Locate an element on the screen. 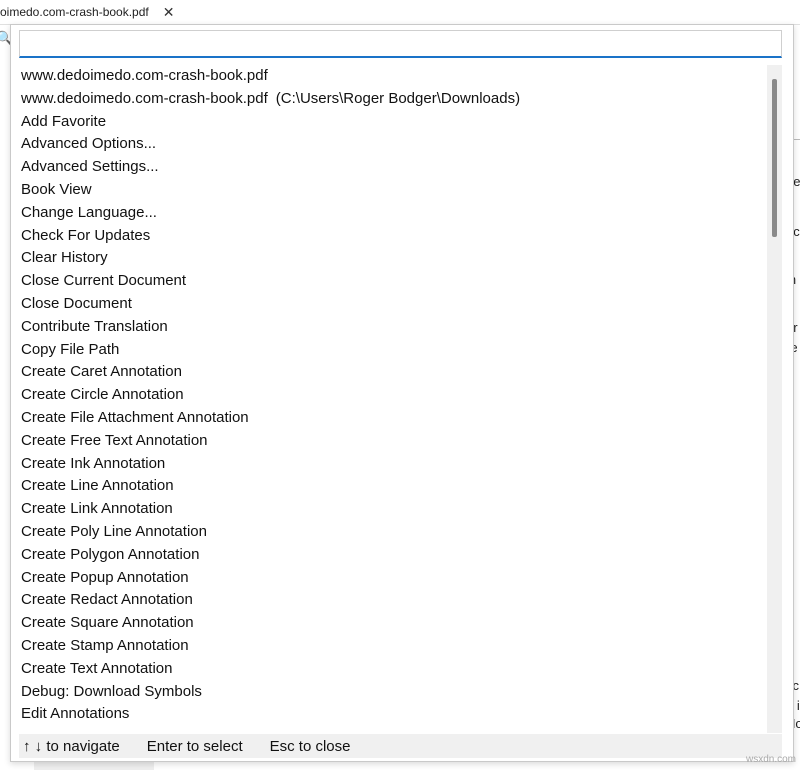 Image resolution: width=800 pixels, height=770 pixels. command-item: Debug: Download Symbols is located at coordinates (393, 692).